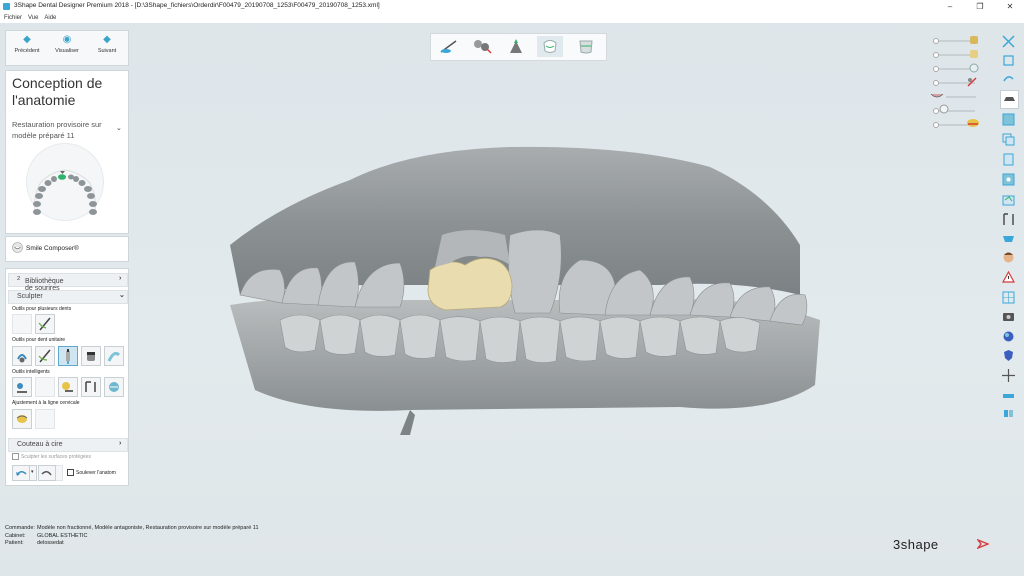  I want to click on restoration-crown, so click(470, 284).